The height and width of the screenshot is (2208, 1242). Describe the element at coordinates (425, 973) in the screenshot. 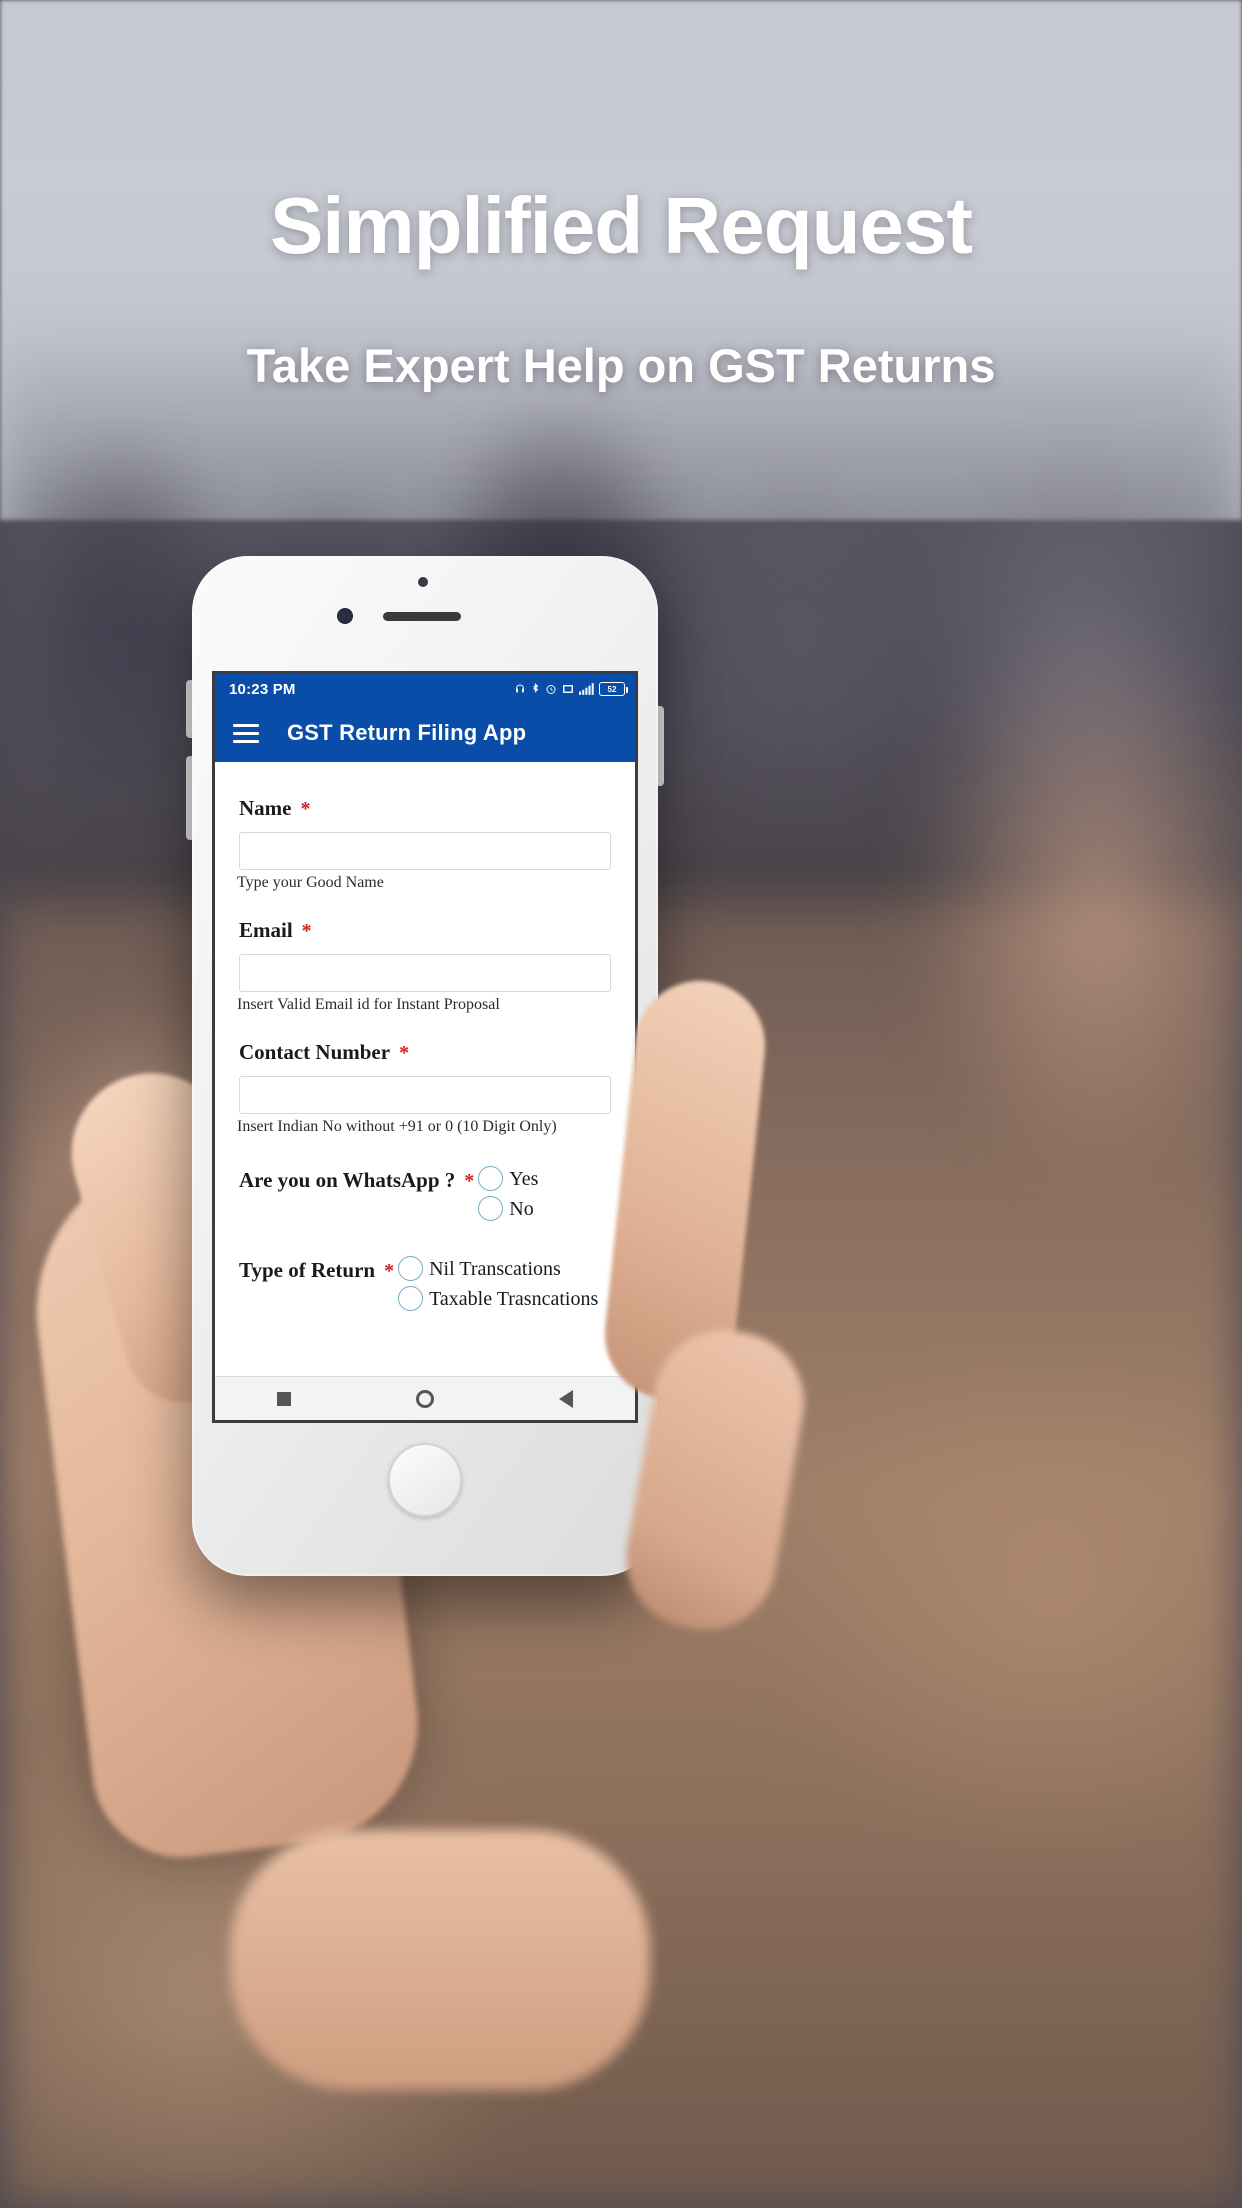

I see `email-input` at that location.